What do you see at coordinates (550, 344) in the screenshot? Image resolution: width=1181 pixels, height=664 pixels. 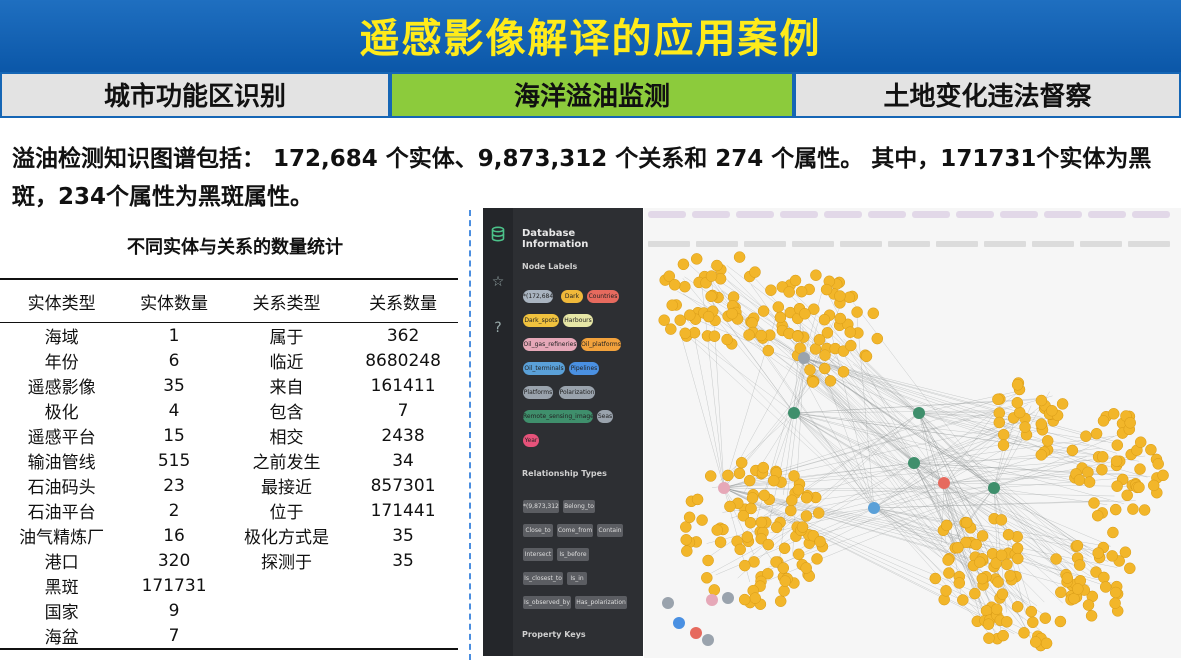 I see `node-label-pill: Oil_gas_refineries` at bounding box center [550, 344].